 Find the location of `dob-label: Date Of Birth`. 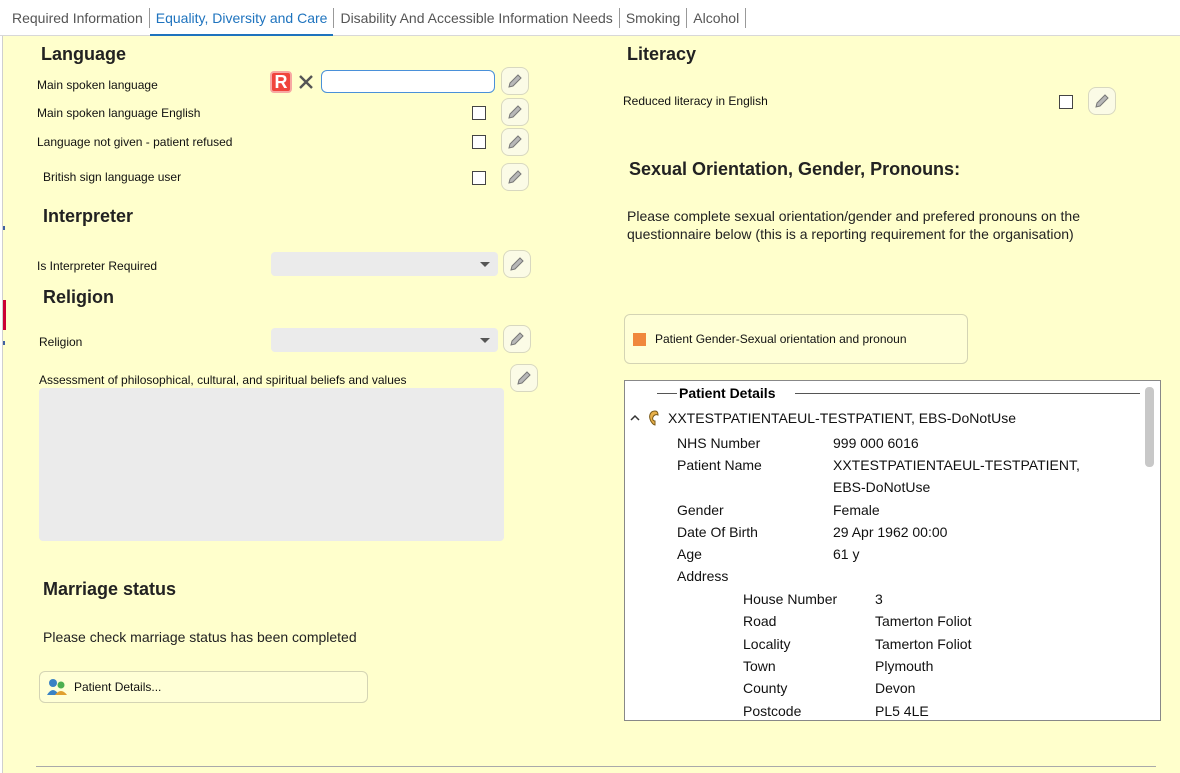

dob-label: Date Of Birth is located at coordinates (717, 532).